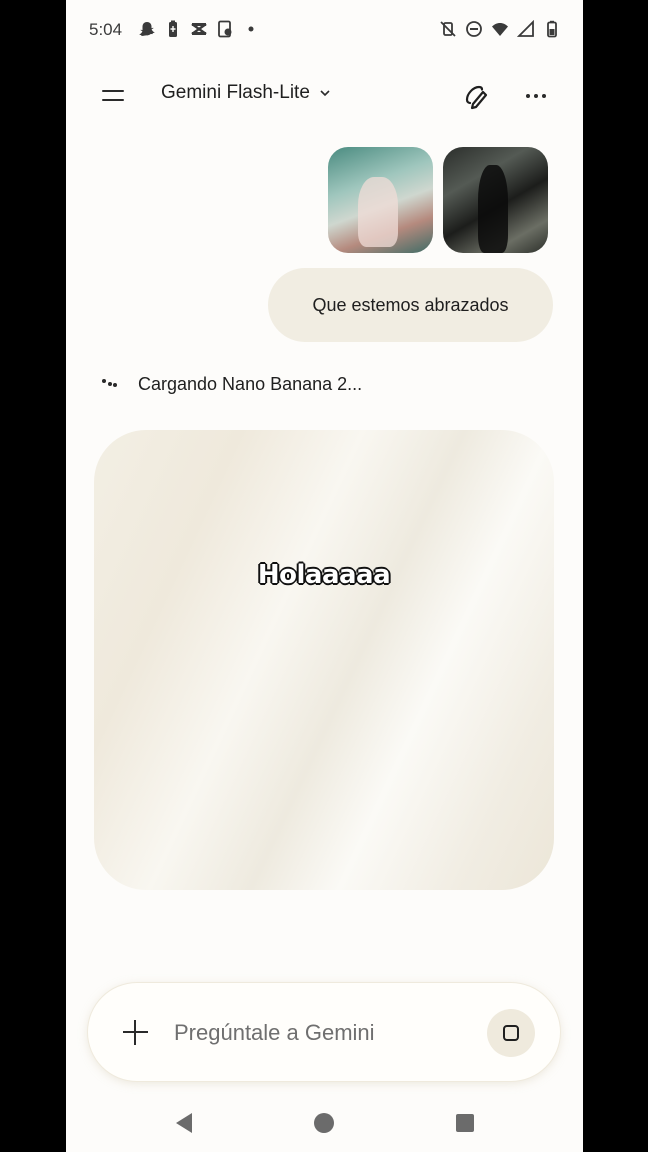 Image resolution: width=648 pixels, height=1152 pixels. I want to click on loading-spinner-icon, so click(110, 385).